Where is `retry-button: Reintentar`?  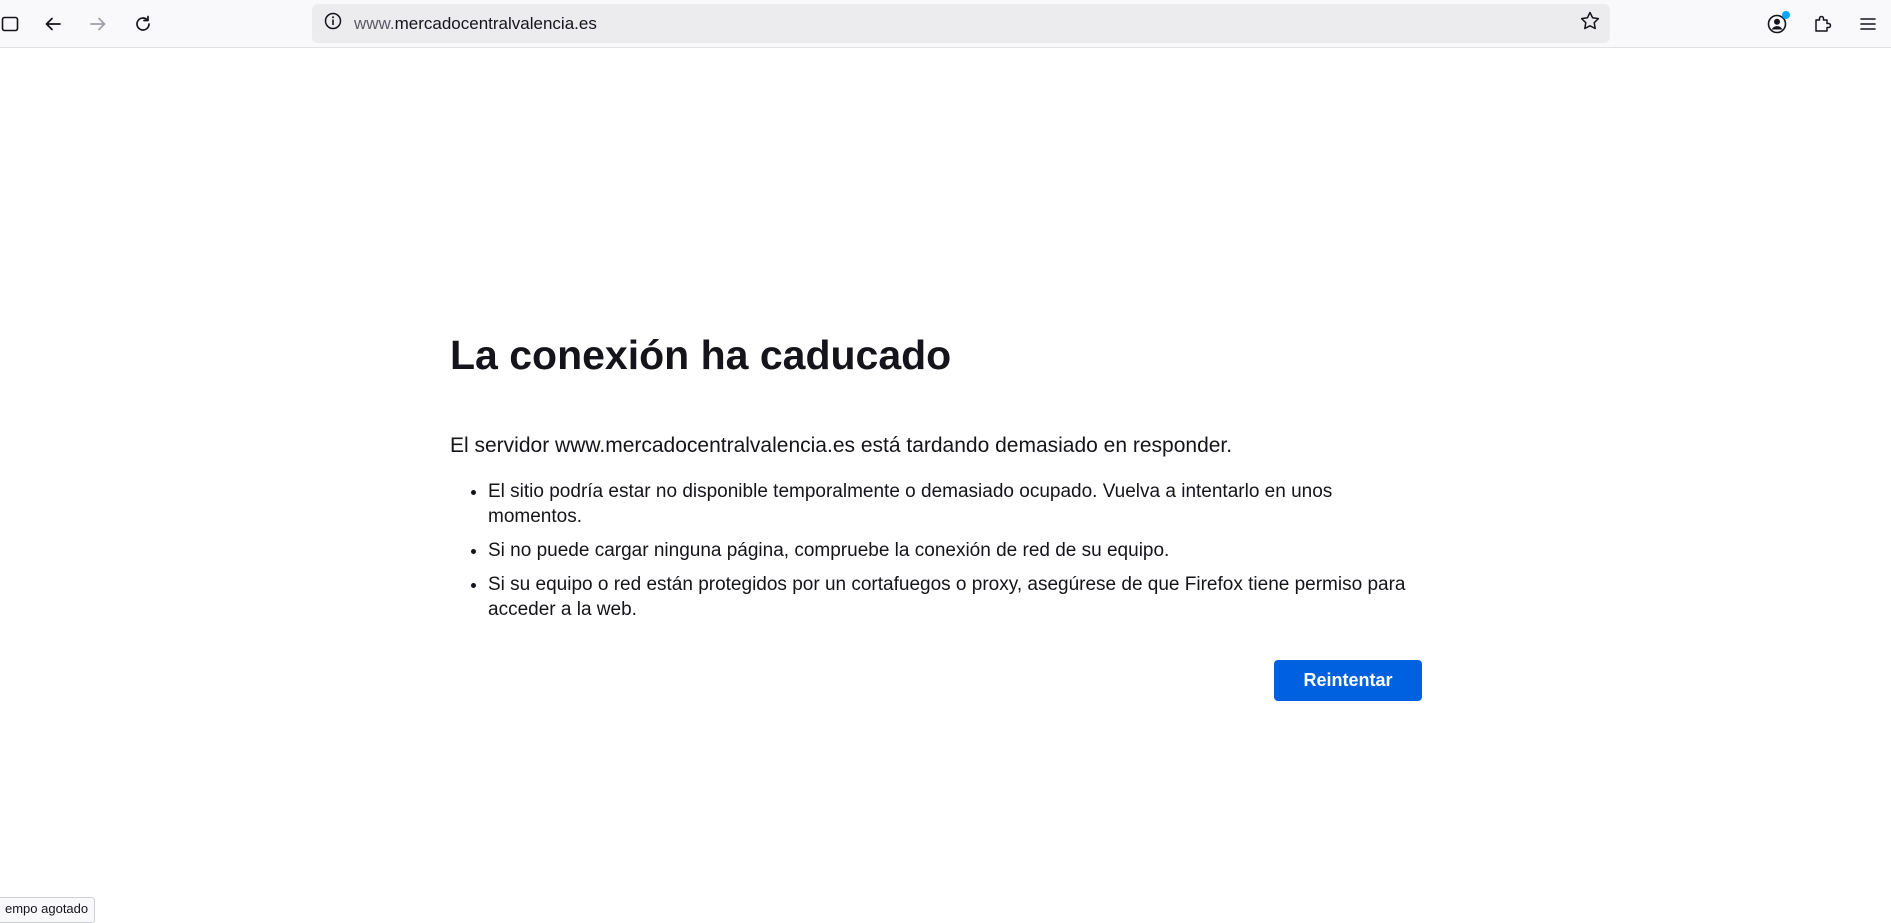
retry-button: Reintentar is located at coordinates (1348, 680).